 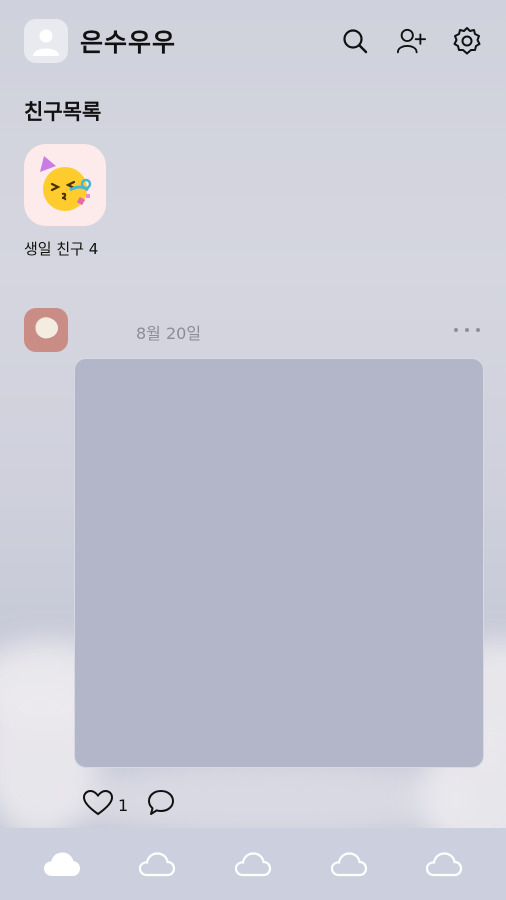 What do you see at coordinates (467, 41) in the screenshot?
I see `settings-icon` at bounding box center [467, 41].